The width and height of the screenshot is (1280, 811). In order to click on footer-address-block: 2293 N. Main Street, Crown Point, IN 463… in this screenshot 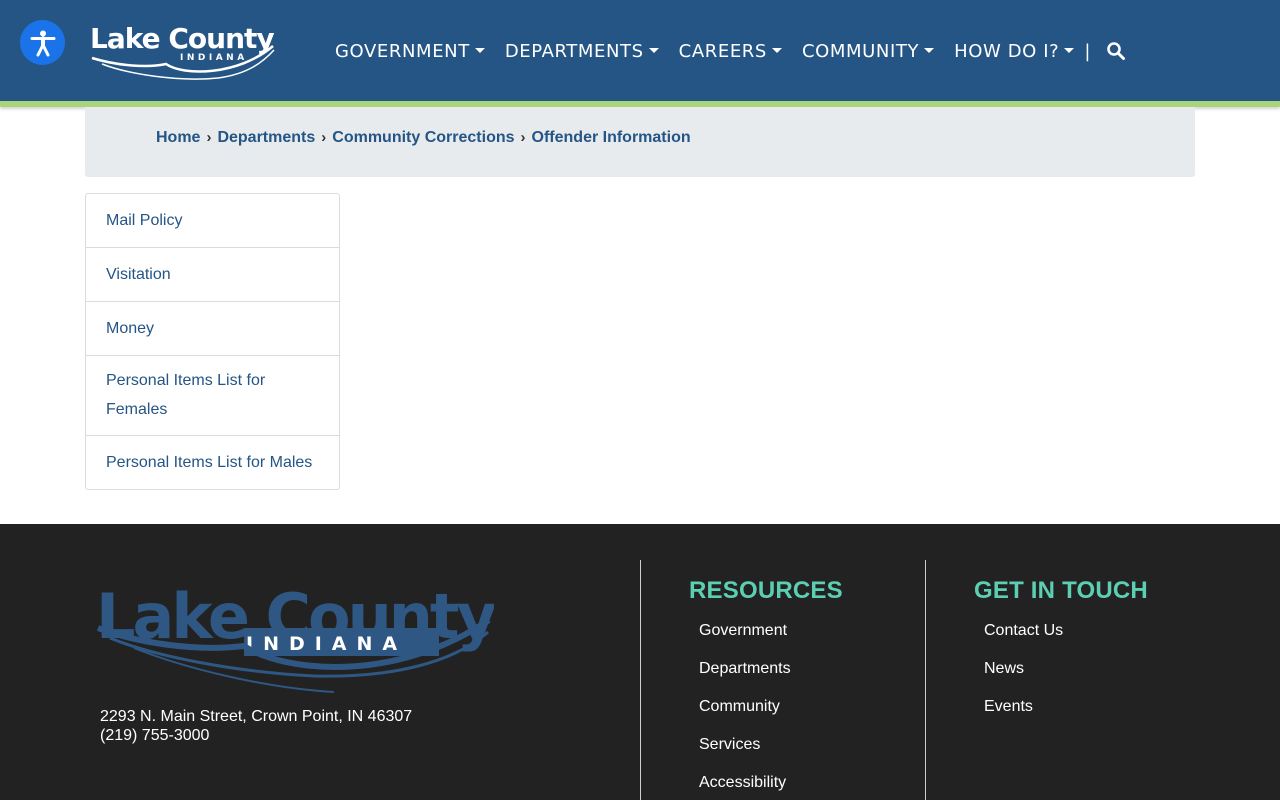, I will do `click(256, 726)`.